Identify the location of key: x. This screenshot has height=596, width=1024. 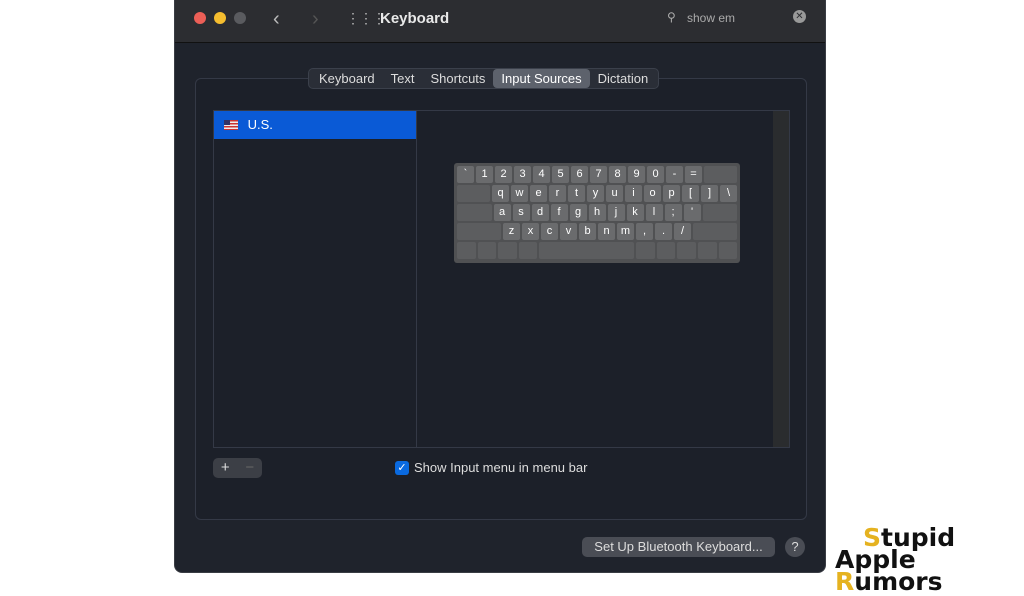
(530, 231).